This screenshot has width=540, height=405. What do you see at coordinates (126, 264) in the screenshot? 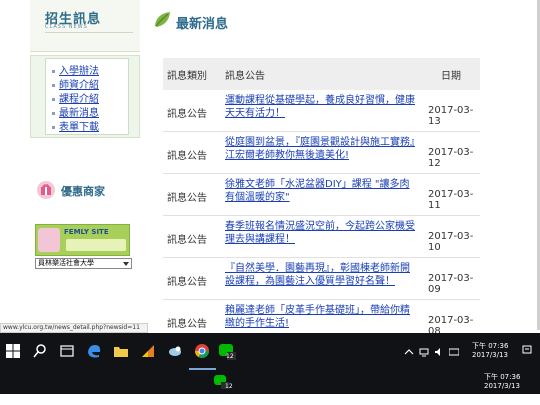
I see `chevron-down-icon` at bounding box center [126, 264].